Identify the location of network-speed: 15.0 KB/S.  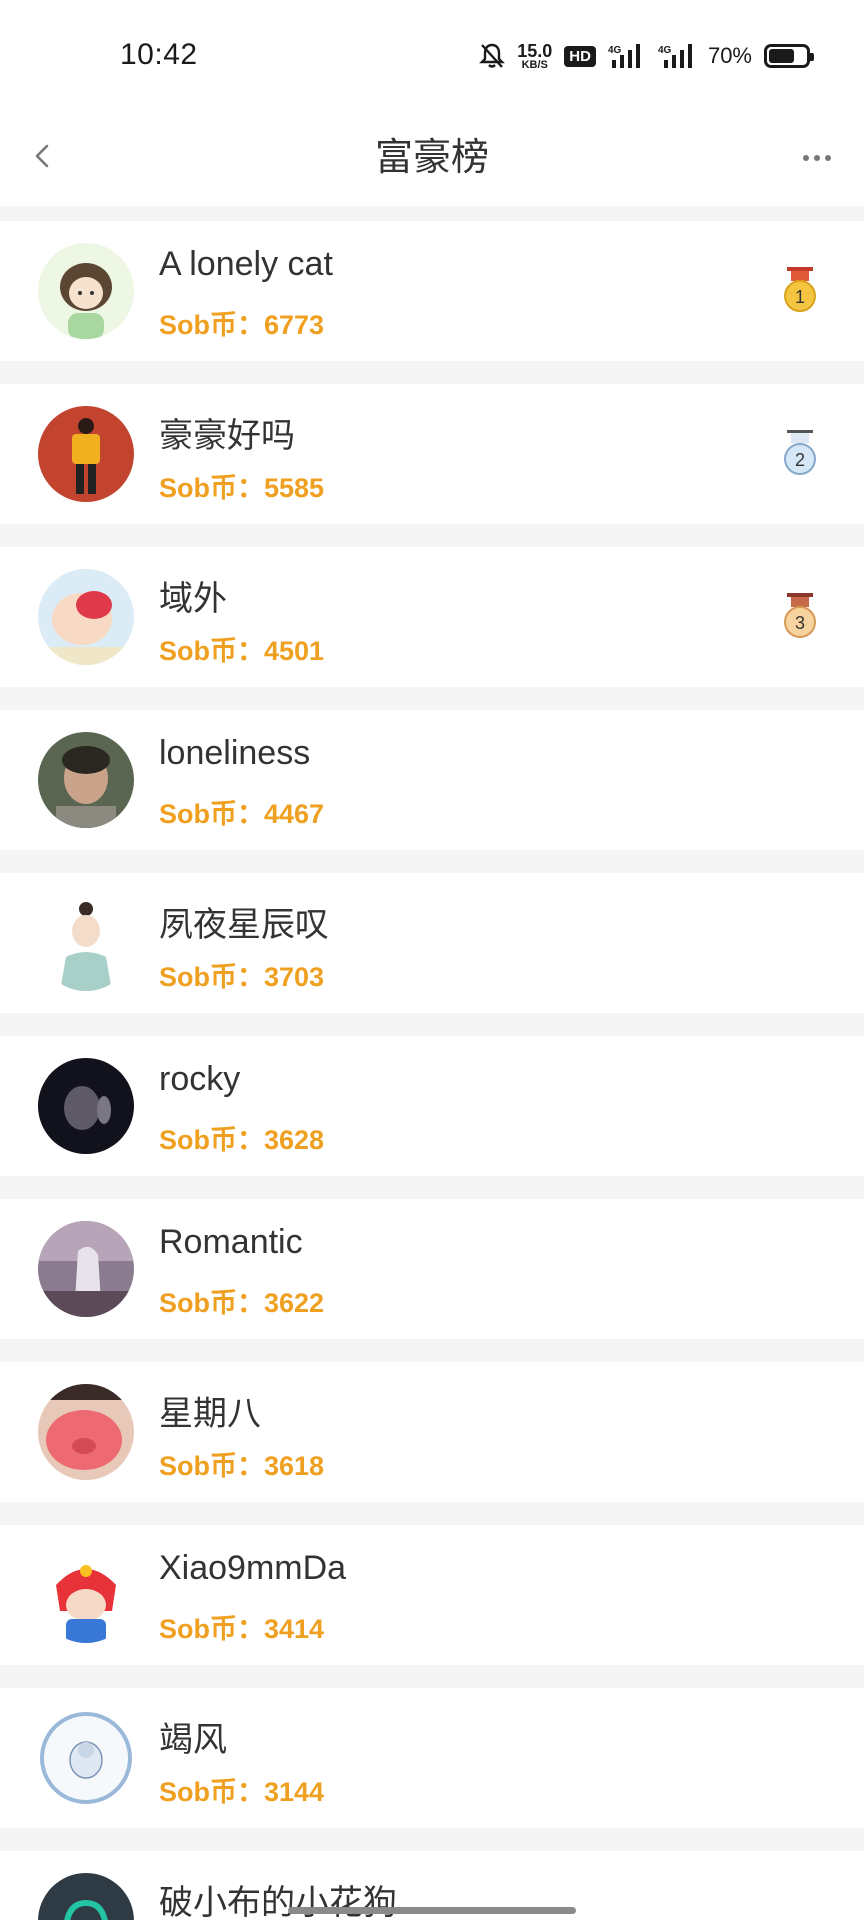
(534, 56).